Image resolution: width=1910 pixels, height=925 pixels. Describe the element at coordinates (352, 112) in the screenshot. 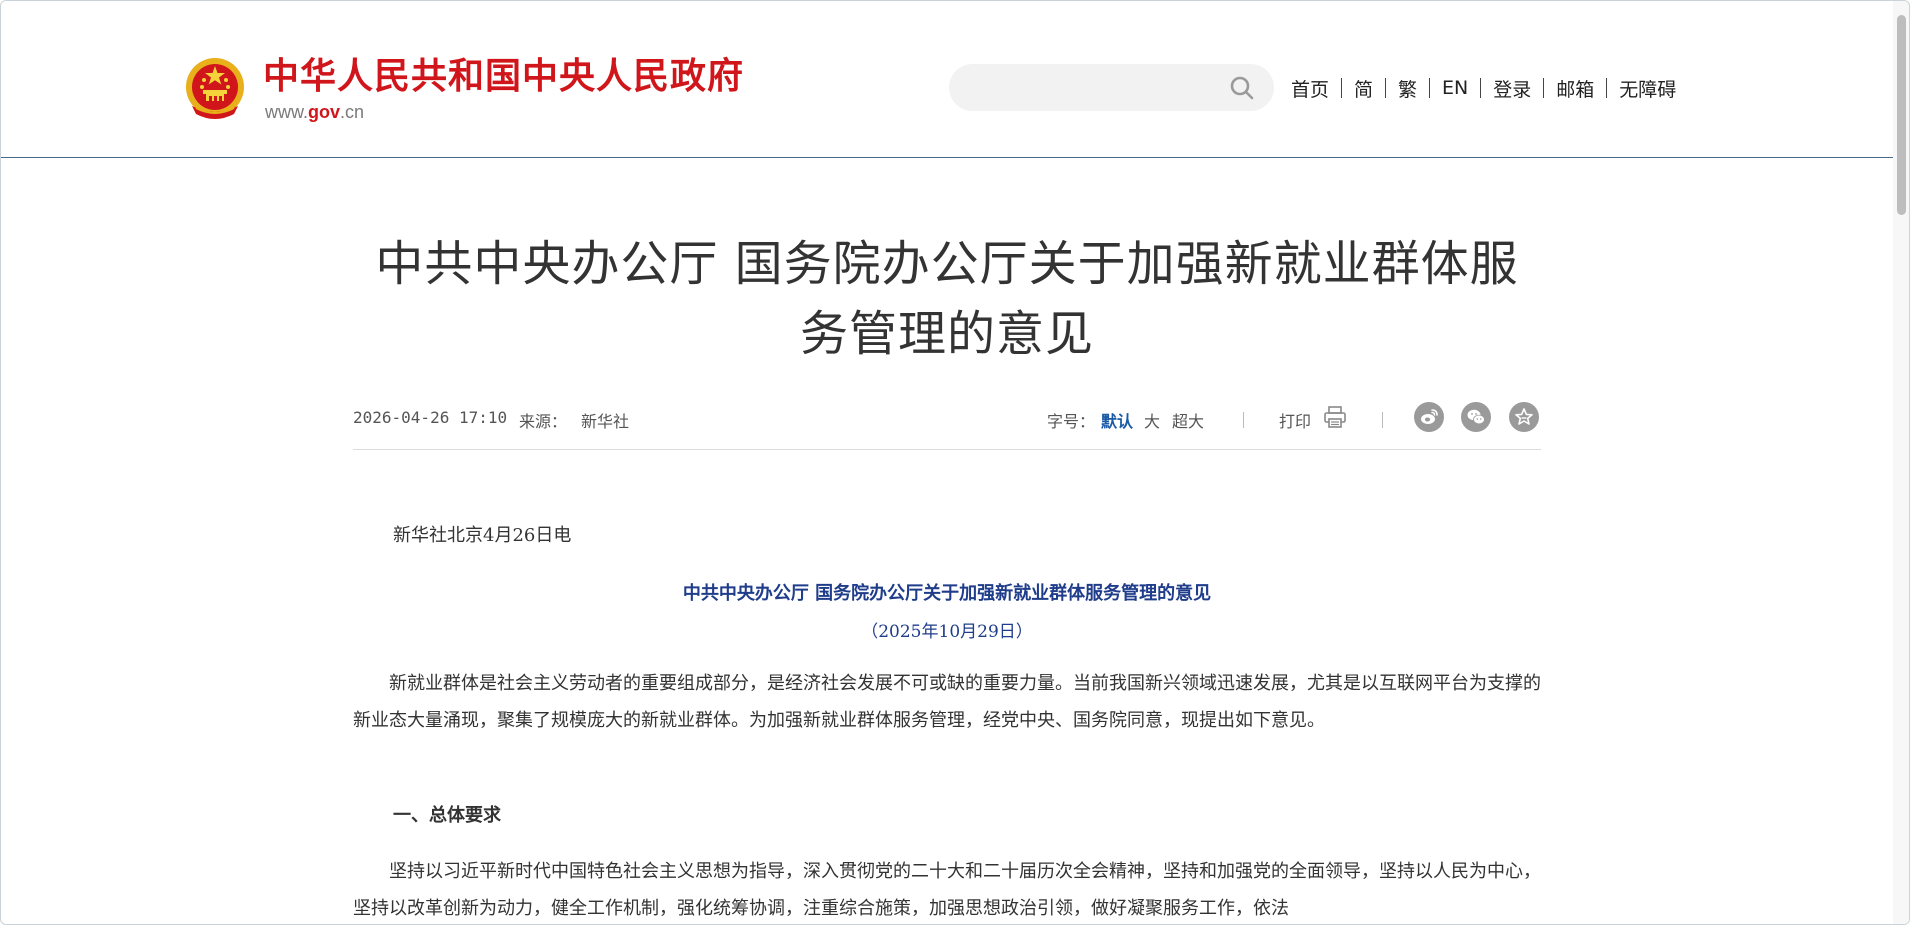

I see `site-url-suffix: .cn` at that location.